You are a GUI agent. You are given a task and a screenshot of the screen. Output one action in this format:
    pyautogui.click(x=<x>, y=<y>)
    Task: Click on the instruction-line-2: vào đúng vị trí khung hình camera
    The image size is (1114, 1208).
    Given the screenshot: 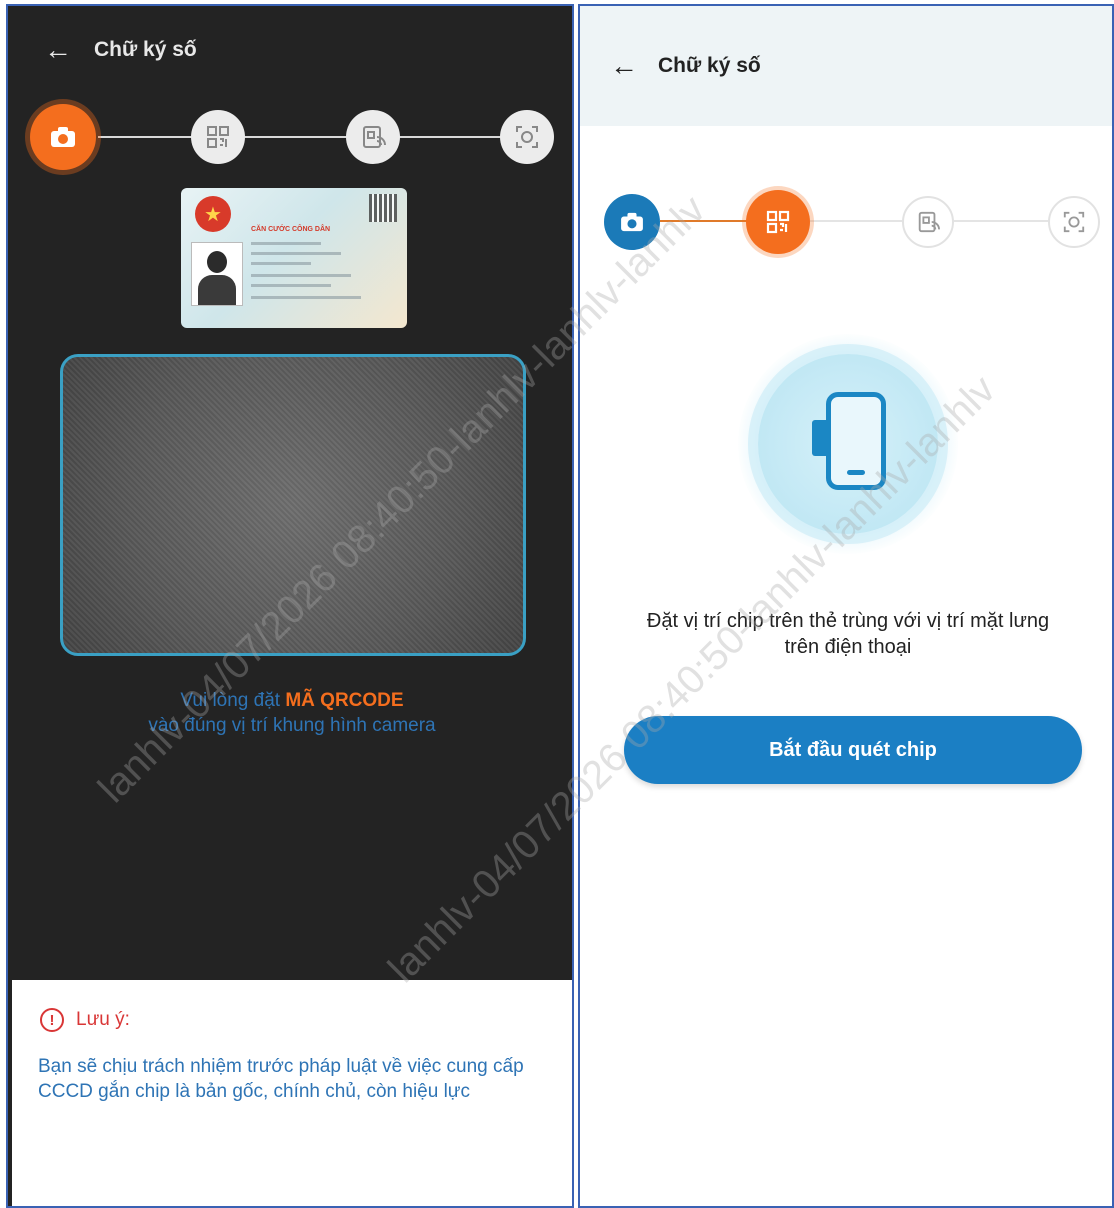 What is the action you would take?
    pyautogui.click(x=292, y=725)
    